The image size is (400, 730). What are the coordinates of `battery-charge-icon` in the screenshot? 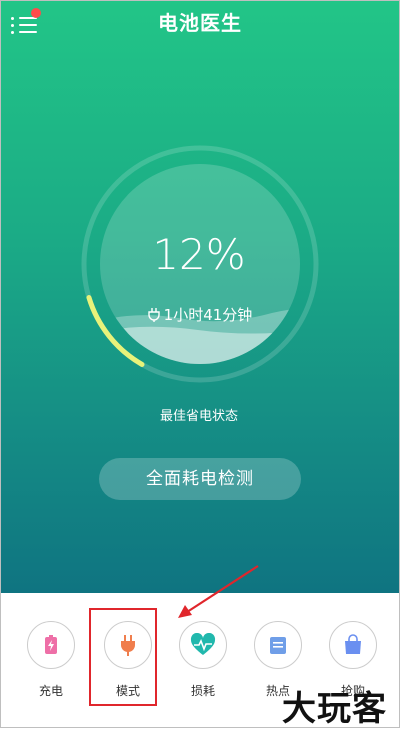 It's located at (51, 644).